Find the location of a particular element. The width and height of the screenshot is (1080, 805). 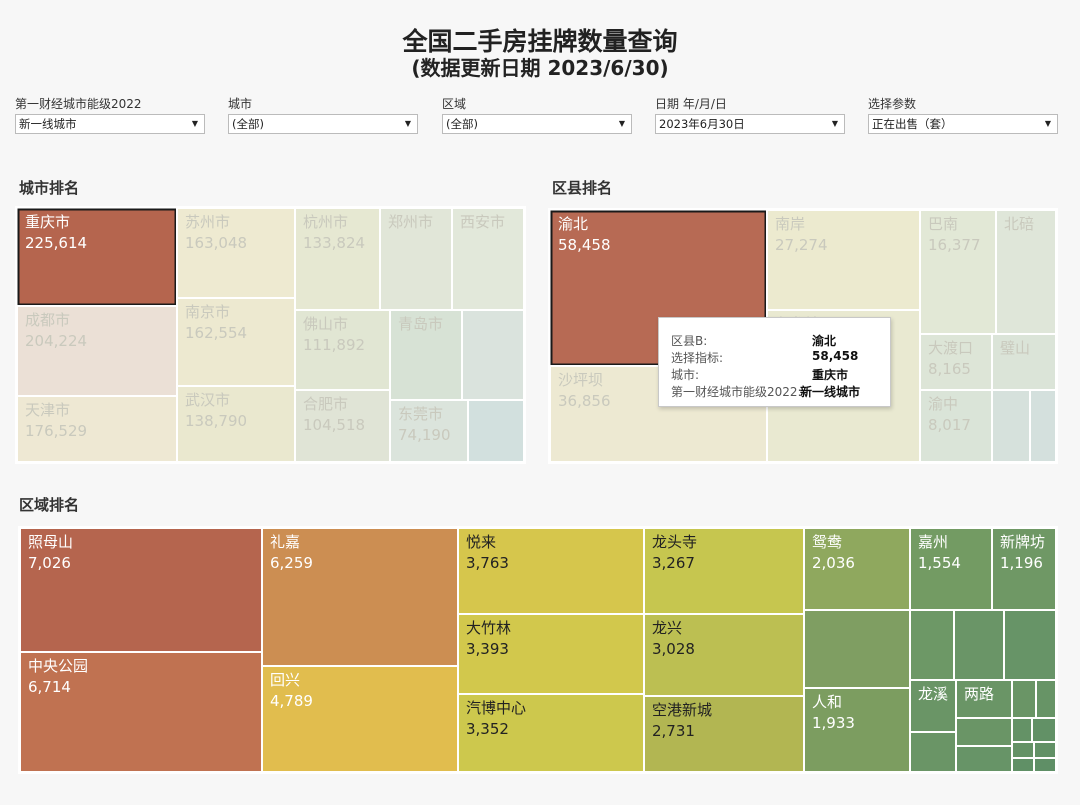

treemap-label-value: 8,165 is located at coordinates (949, 369).